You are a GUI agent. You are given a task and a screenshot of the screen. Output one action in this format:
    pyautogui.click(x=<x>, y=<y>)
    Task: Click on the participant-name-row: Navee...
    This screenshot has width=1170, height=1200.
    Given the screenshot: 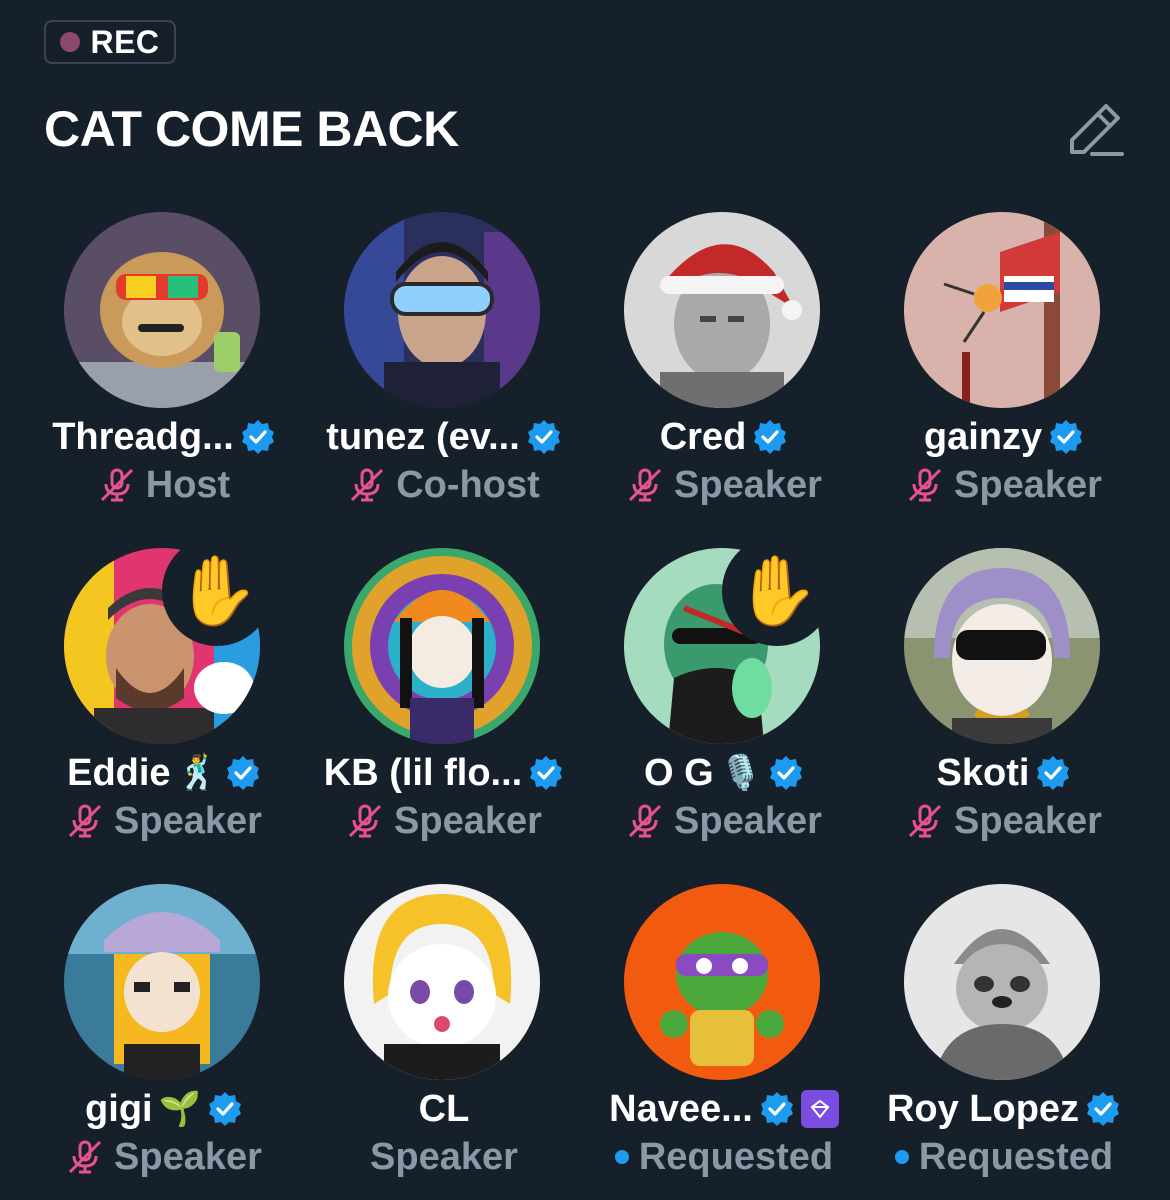 What is the action you would take?
    pyautogui.click(x=724, y=1109)
    